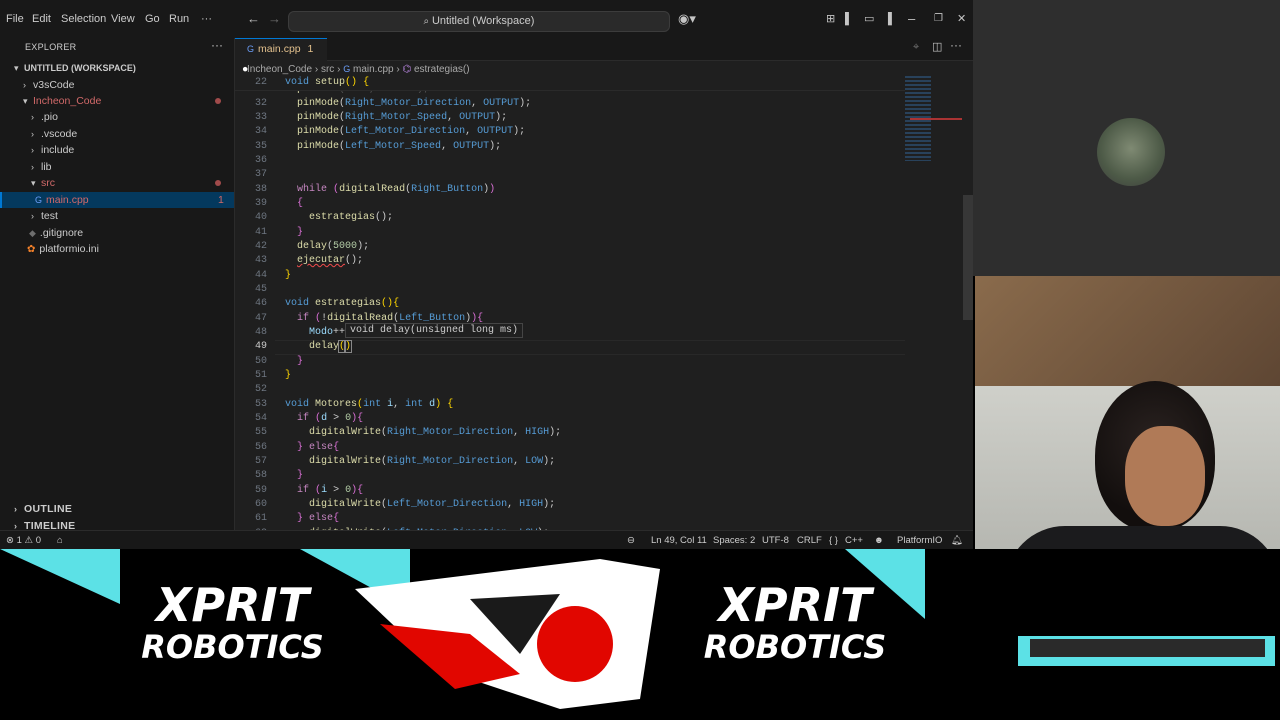 The image size is (1280, 720). Describe the element at coordinates (52, 150) in the screenshot. I see `tree-item-include: › include` at that location.